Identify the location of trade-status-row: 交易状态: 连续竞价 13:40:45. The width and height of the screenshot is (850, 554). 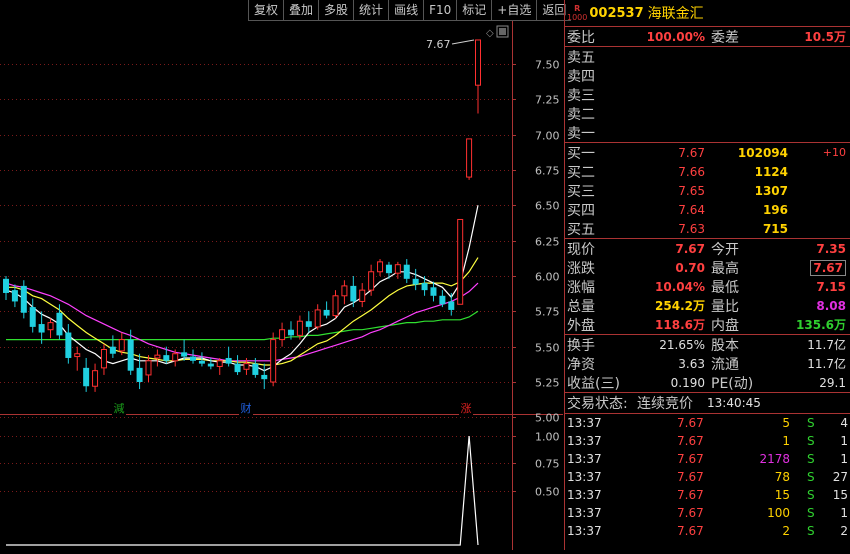
(707, 403).